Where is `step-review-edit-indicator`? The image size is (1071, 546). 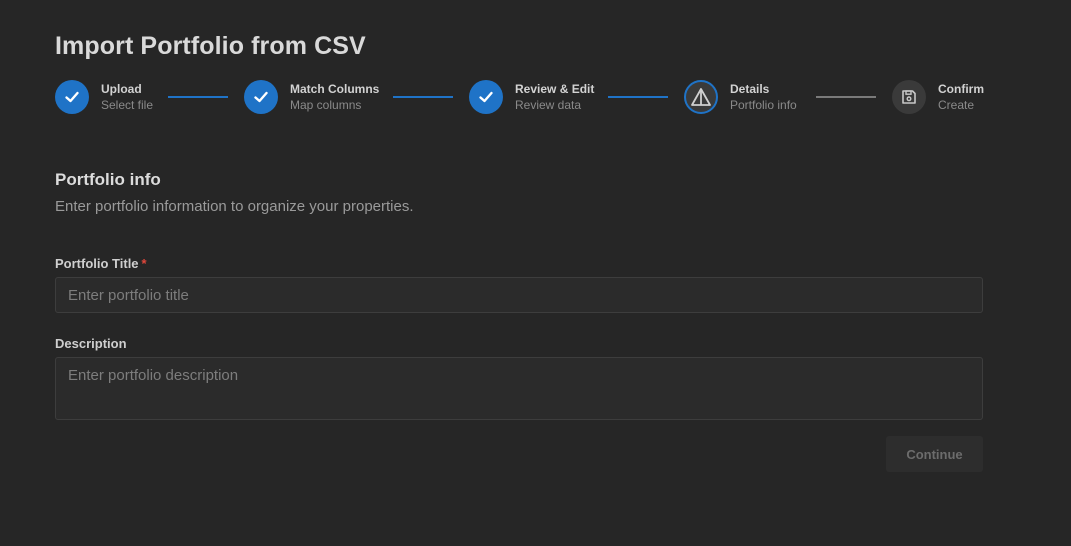
step-review-edit-indicator is located at coordinates (486, 97).